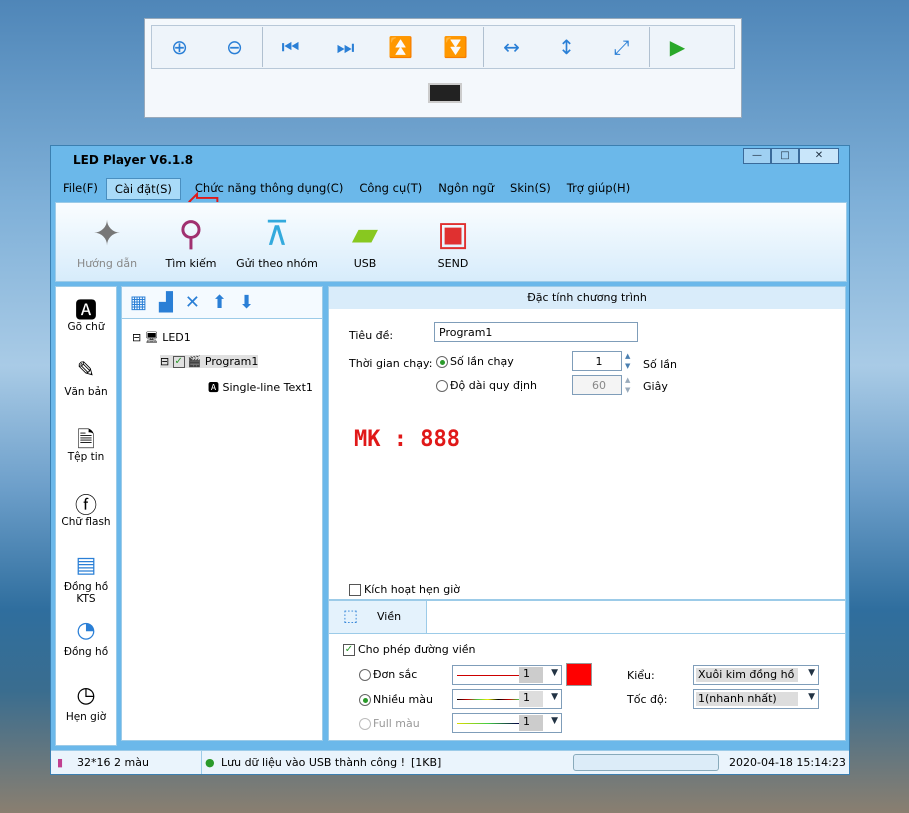  What do you see at coordinates (365, 240) in the screenshot?
I see `usb-button: ▰ USB` at bounding box center [365, 240].